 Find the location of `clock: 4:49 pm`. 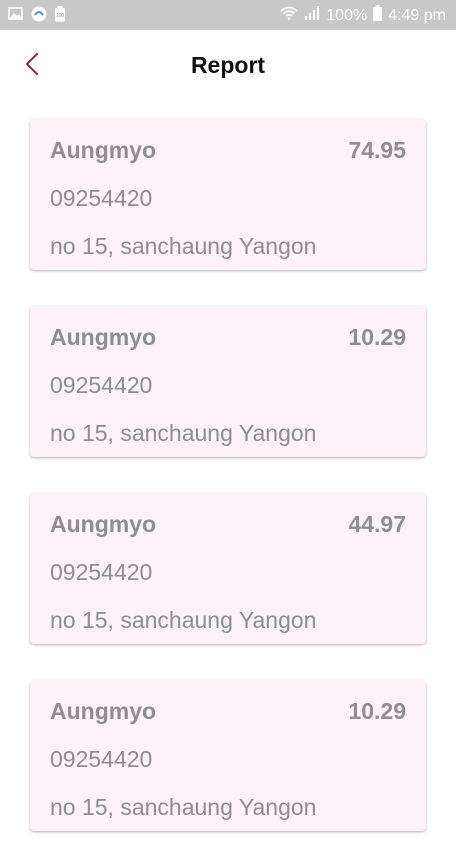

clock: 4:49 pm is located at coordinates (417, 15).